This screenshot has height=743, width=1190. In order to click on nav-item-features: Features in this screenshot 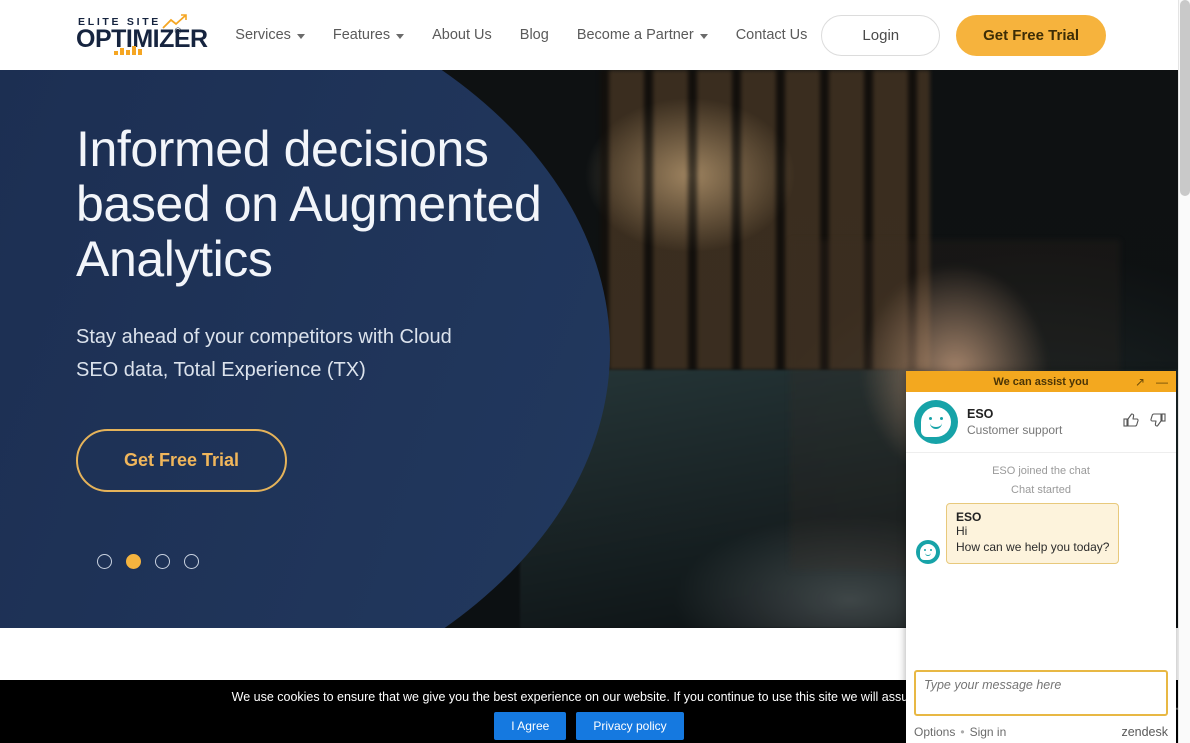, I will do `click(368, 35)`.